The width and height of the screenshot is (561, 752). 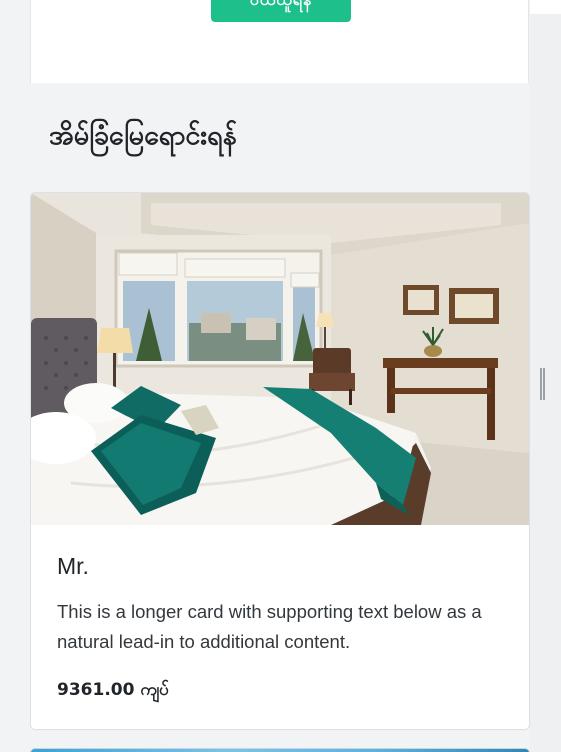 I want to click on scroll-handle, so click(x=542, y=384).